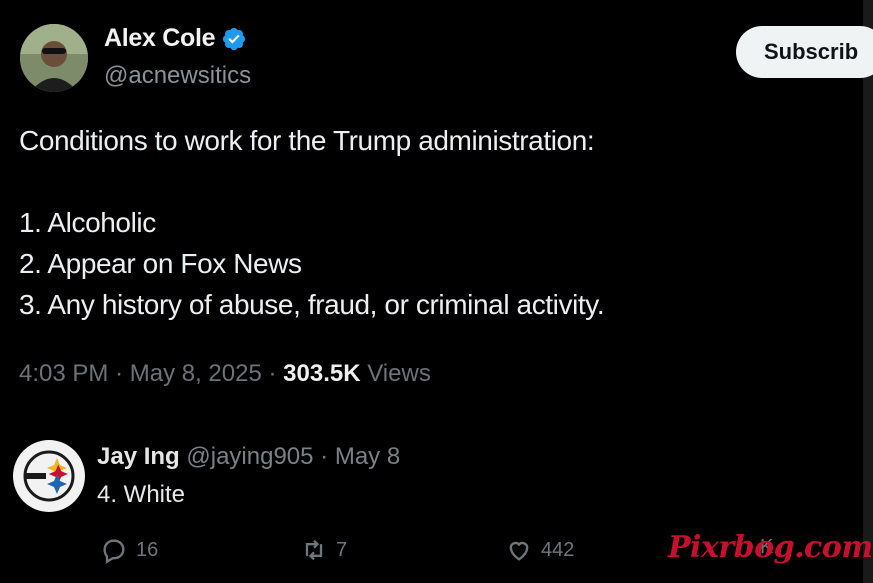 This screenshot has height=583, width=873. I want to click on verified-badge-icon, so click(234, 38).